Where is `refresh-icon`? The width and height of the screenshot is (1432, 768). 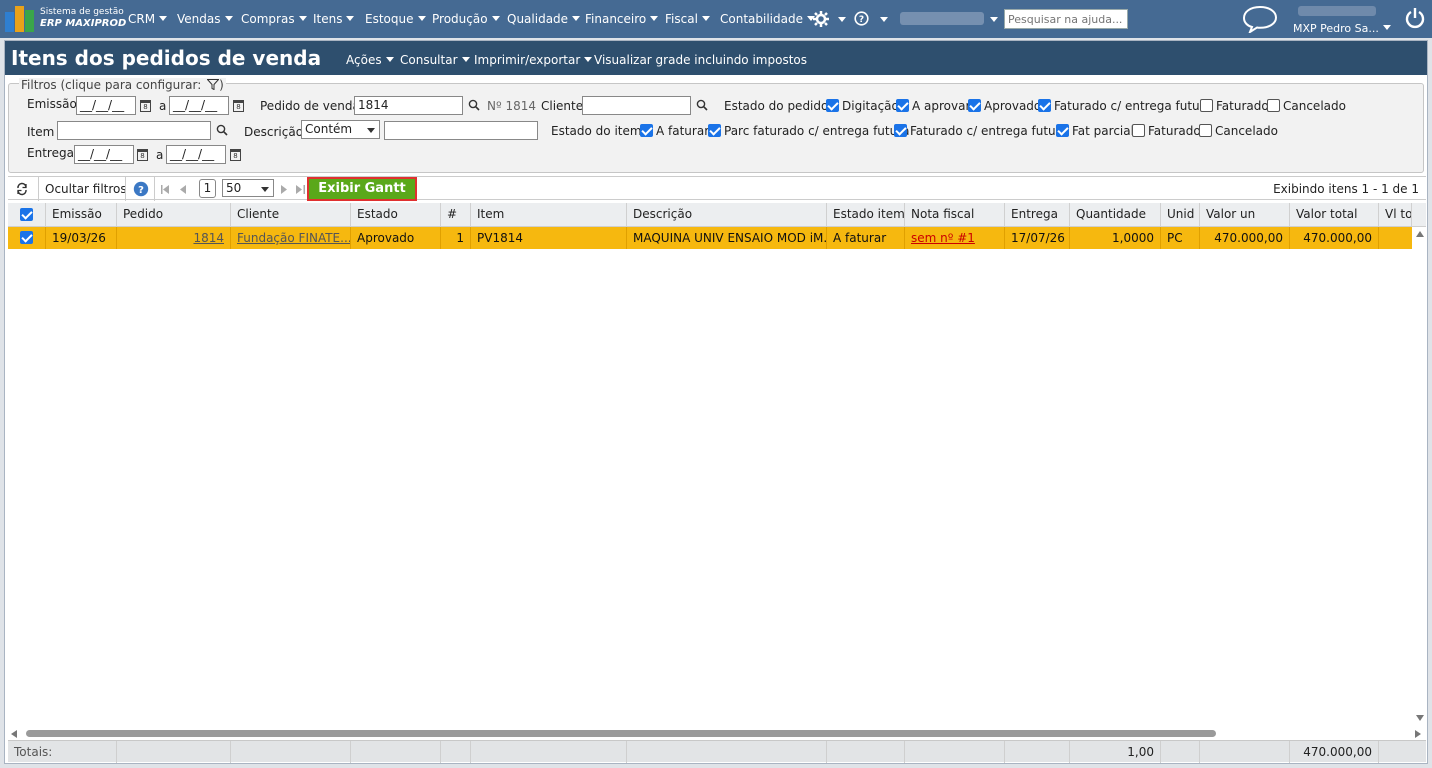
refresh-icon is located at coordinates (22, 189).